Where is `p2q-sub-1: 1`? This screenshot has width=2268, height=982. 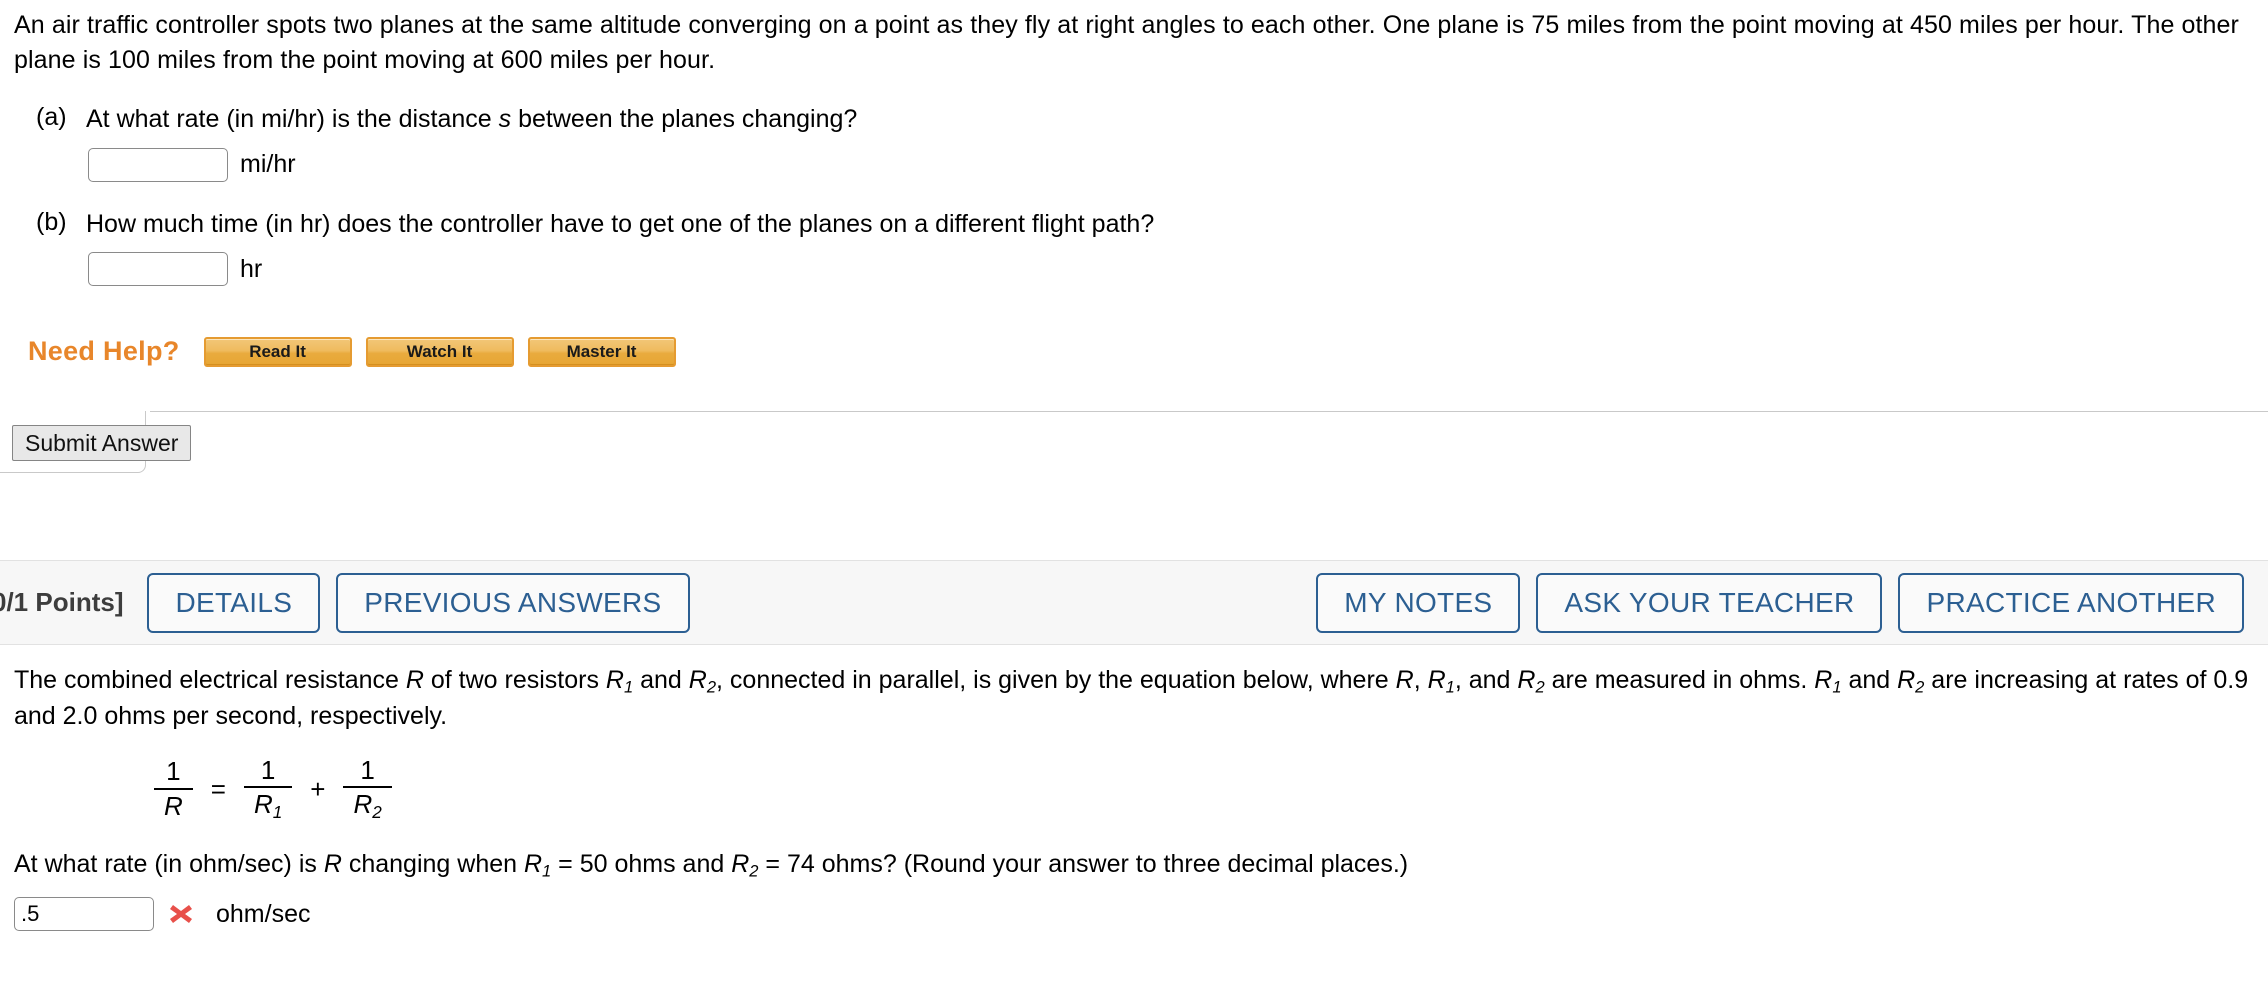
p2q-sub-1: 1 is located at coordinates (547, 871).